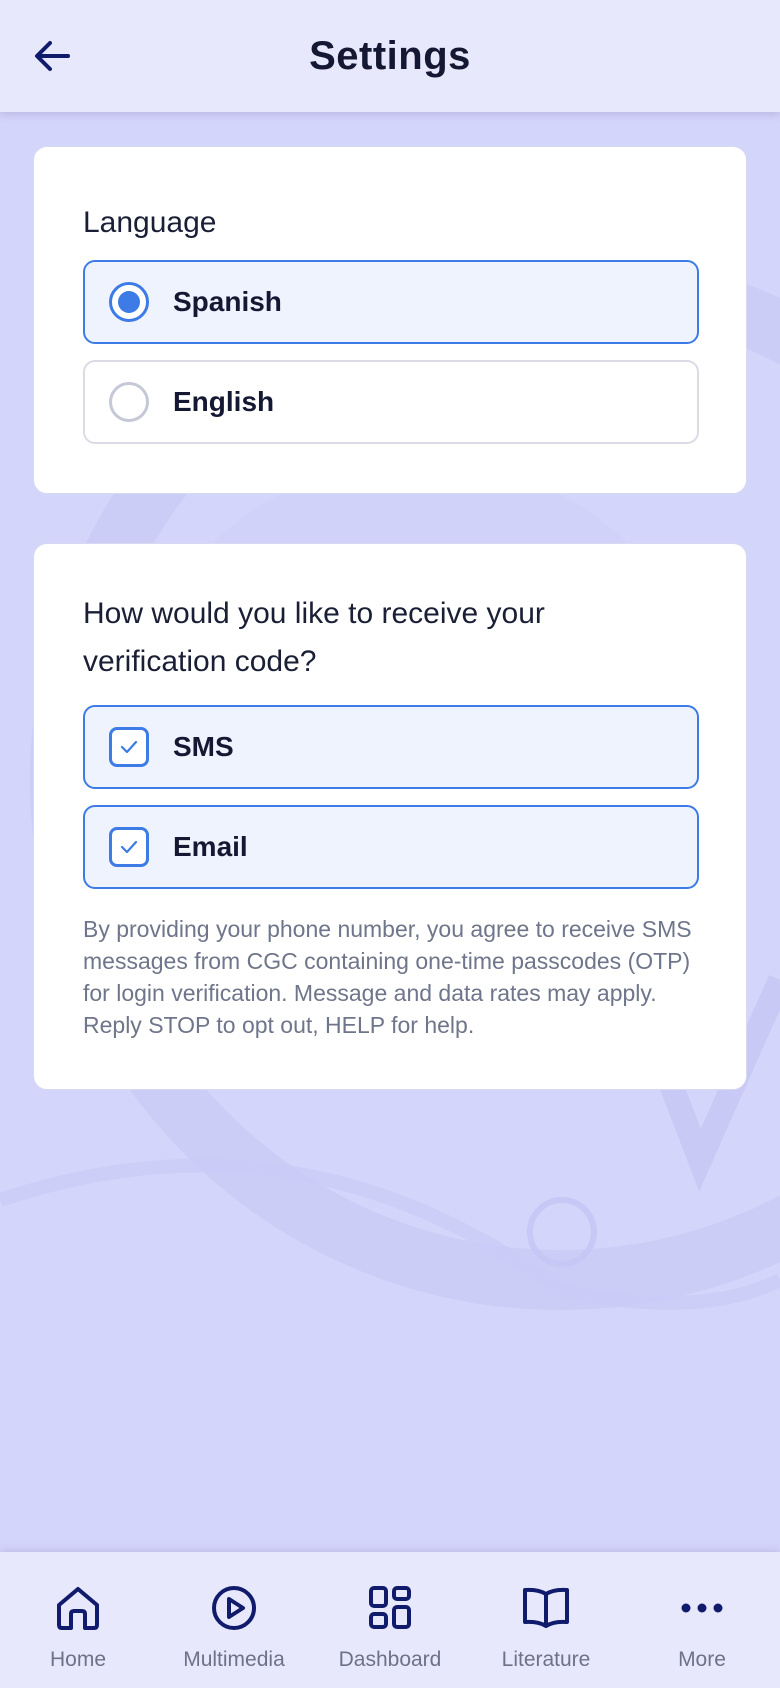 The width and height of the screenshot is (780, 1688). I want to click on option-label: Email, so click(210, 846).